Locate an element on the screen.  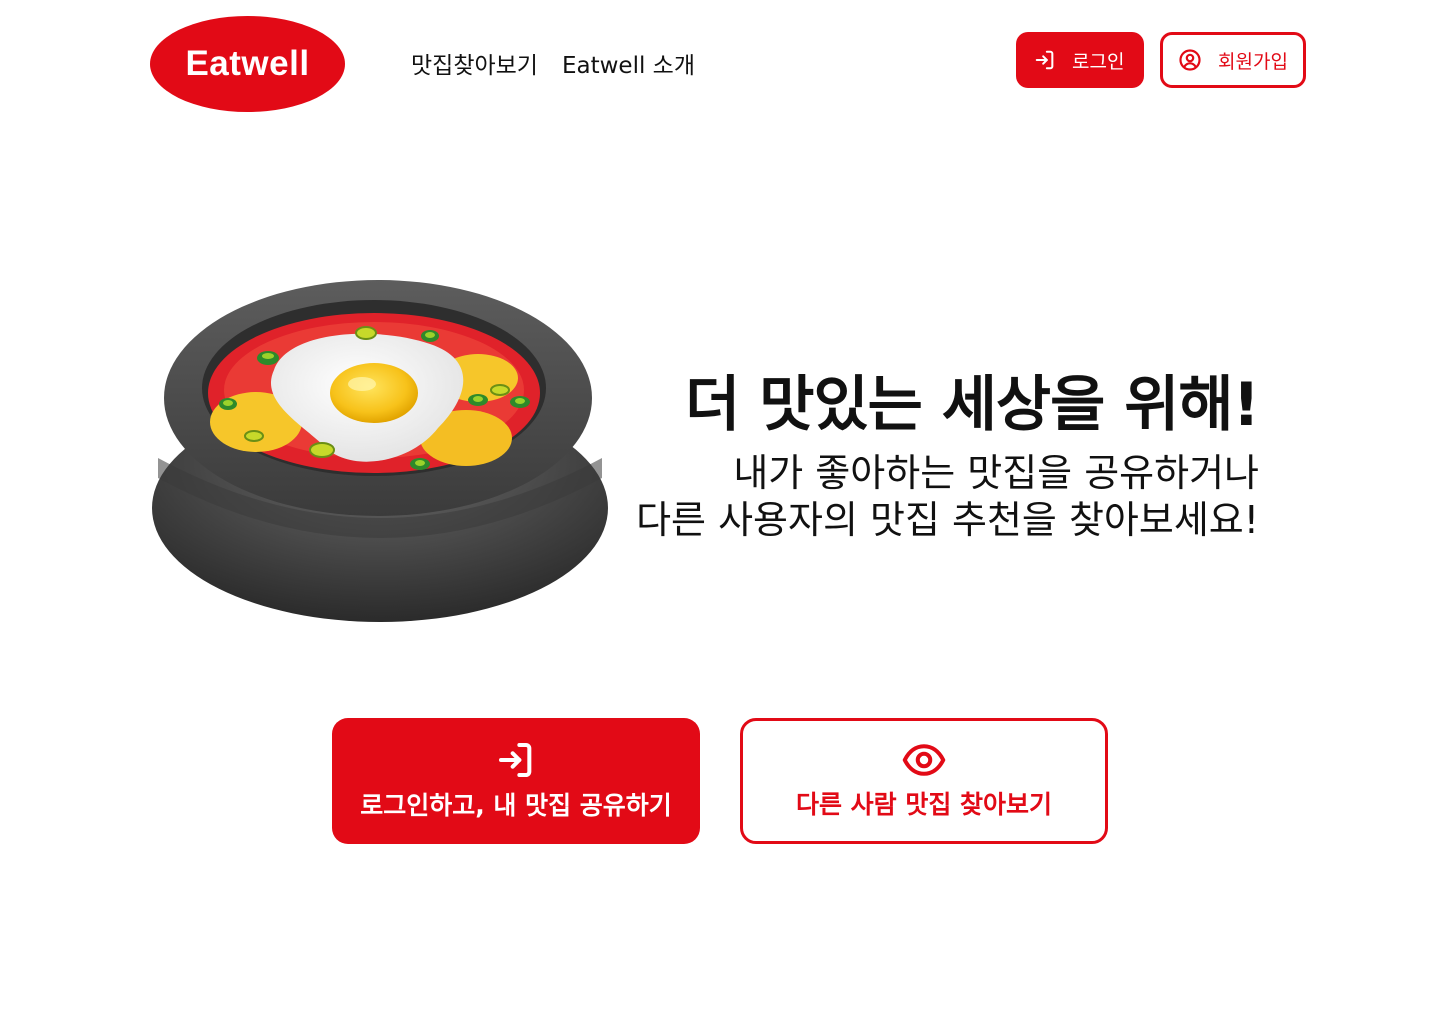
hero-subtitle-line-2: 다른 사용자의 맛집 추천을 찾아보세요! is located at coordinates (947, 520).